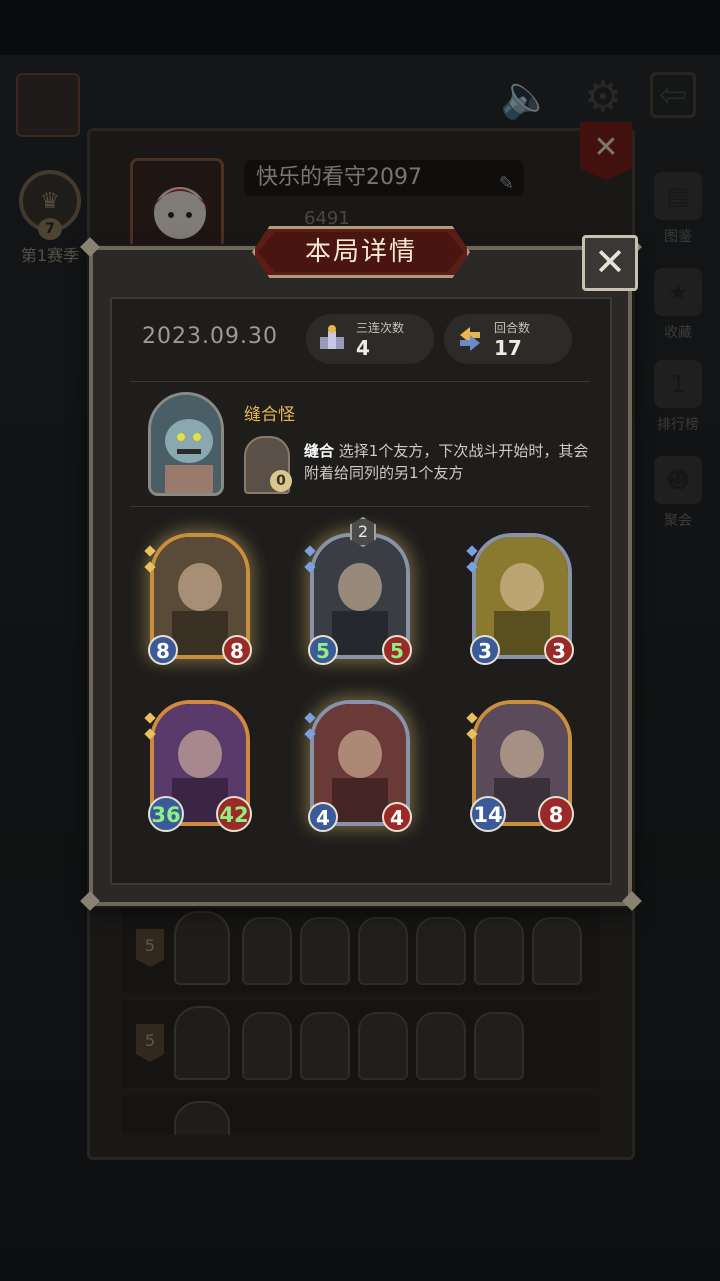  Describe the element at coordinates (281, 481) in the screenshot. I see `skill-cost: 0` at that location.